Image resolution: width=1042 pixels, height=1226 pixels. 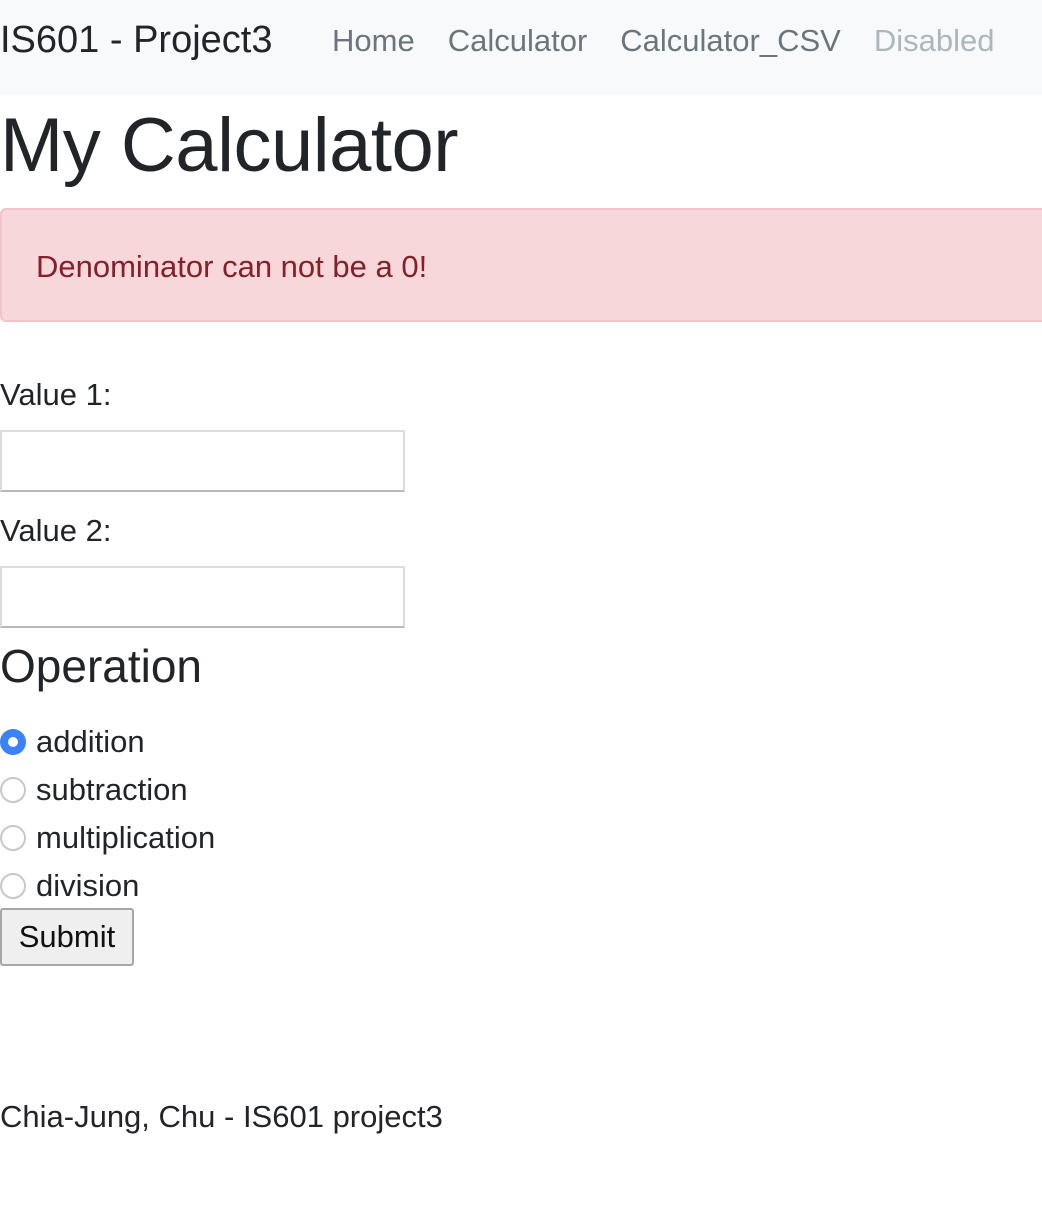 What do you see at coordinates (202, 597) in the screenshot?
I see `value2-input` at bounding box center [202, 597].